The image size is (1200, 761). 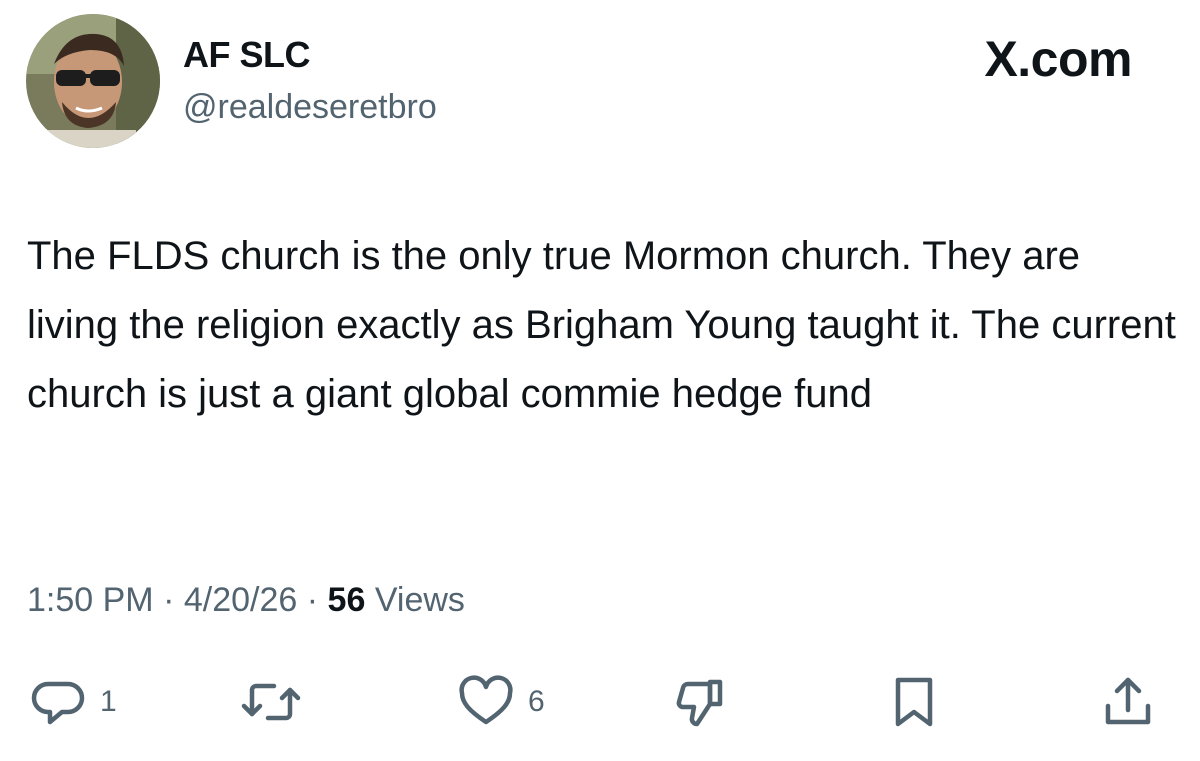 I want to click on retweet-icon, so click(x=271, y=702).